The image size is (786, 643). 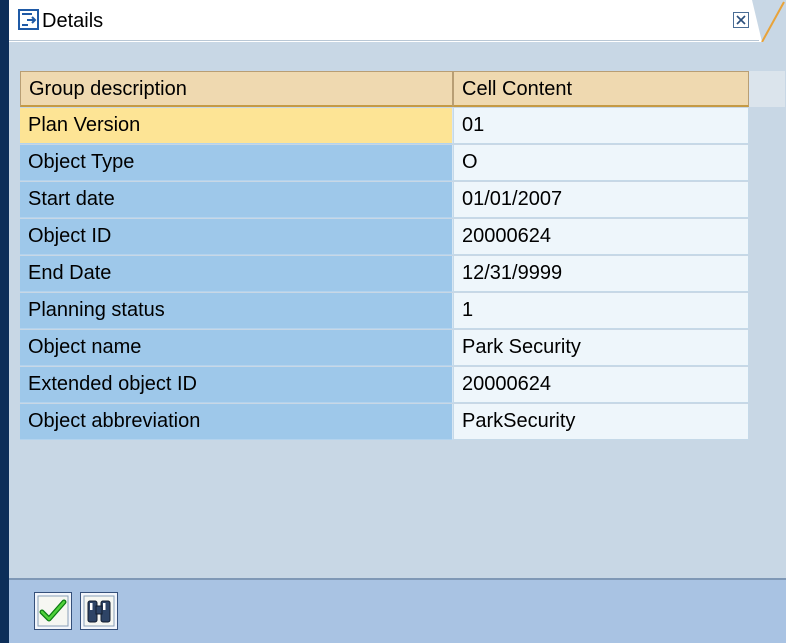 I want to click on table-row: Object name Park Security, so click(x=402, y=348).